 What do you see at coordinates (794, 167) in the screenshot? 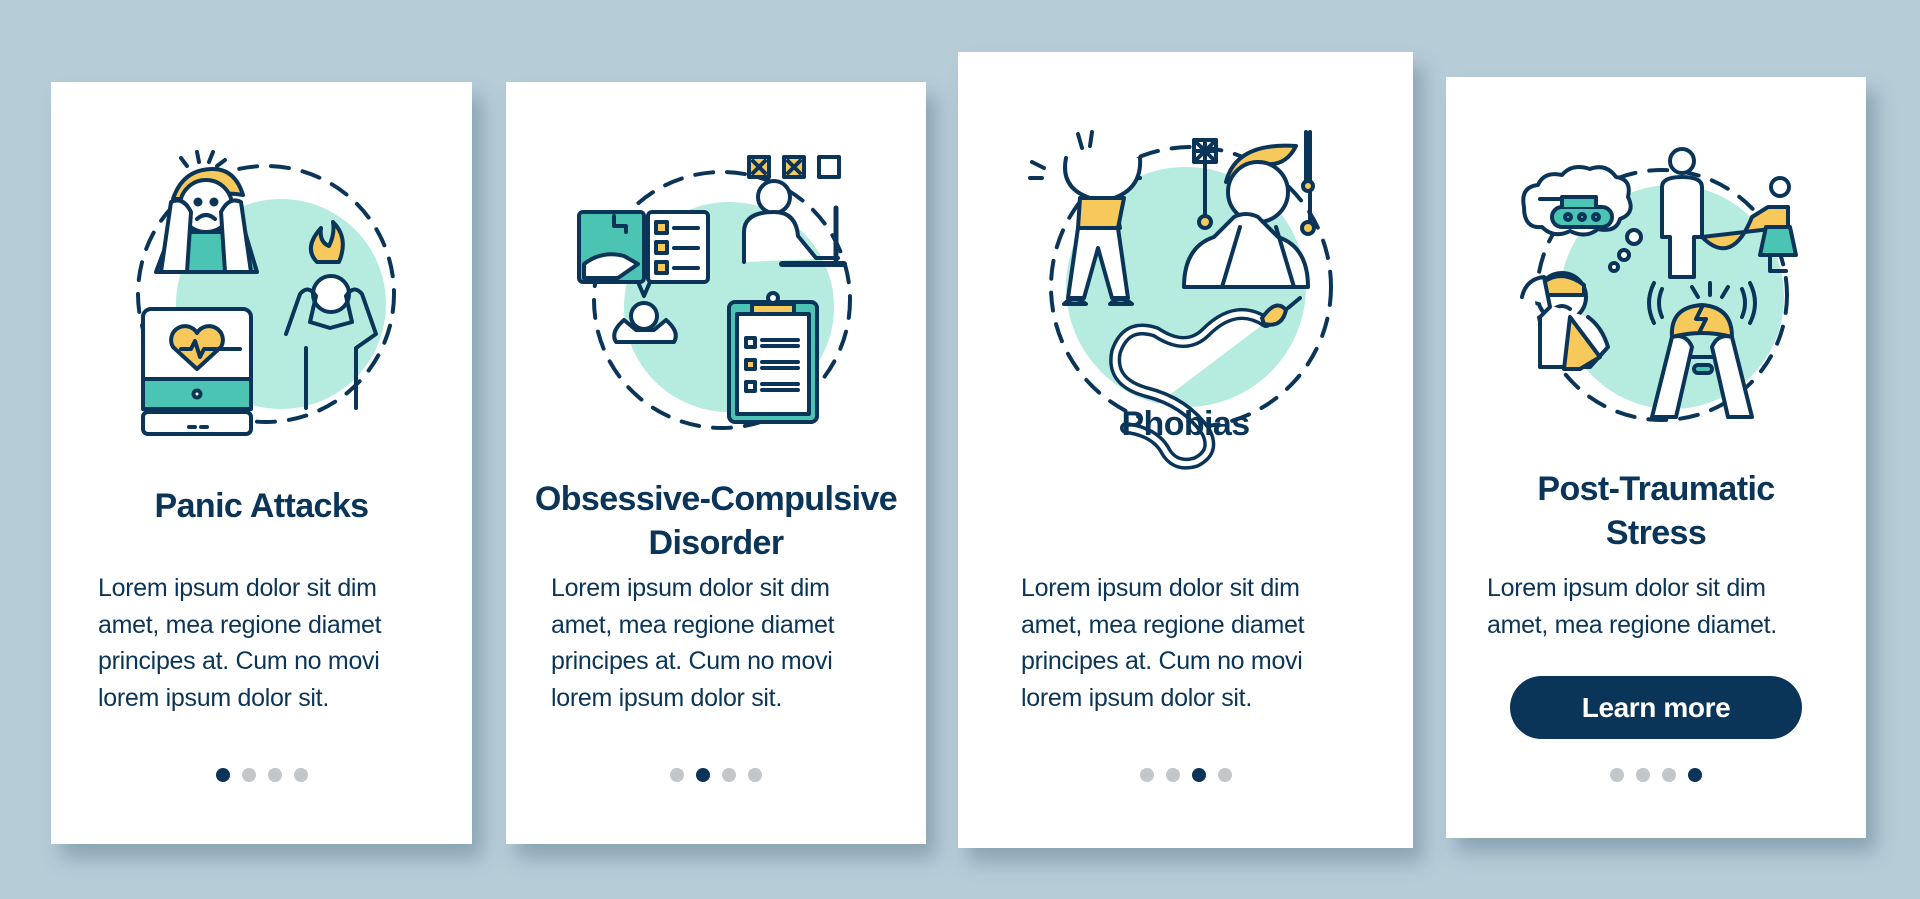
I see `checkbox-row-icon` at bounding box center [794, 167].